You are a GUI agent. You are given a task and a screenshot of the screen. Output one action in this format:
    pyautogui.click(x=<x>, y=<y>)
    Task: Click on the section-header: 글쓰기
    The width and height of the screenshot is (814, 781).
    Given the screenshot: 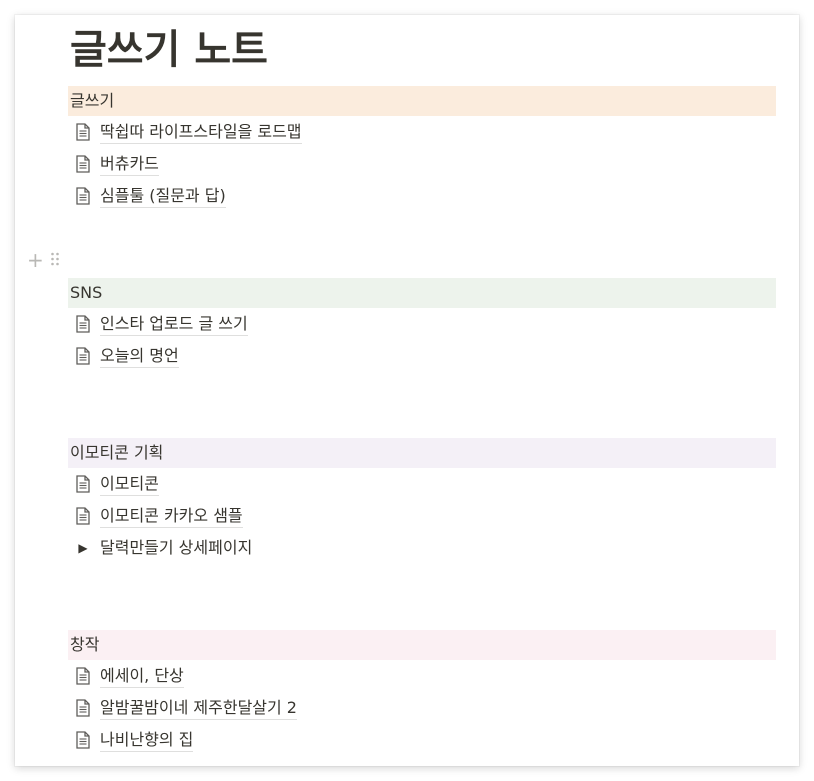 What is the action you would take?
    pyautogui.click(x=422, y=101)
    